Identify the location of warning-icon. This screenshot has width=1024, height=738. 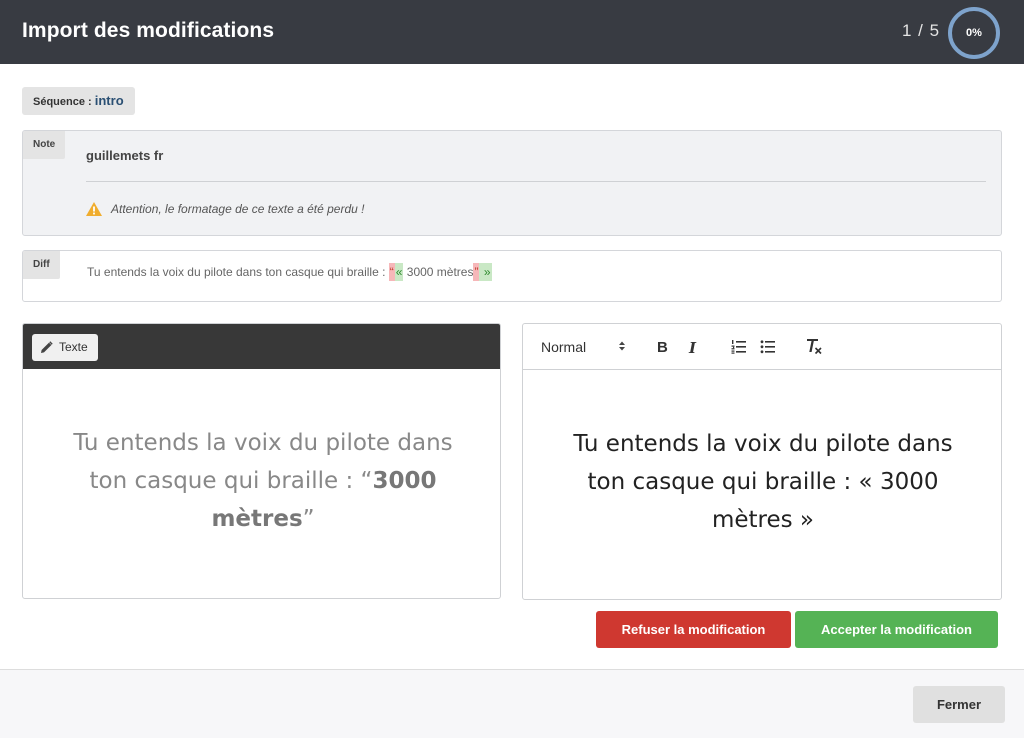
(94, 209).